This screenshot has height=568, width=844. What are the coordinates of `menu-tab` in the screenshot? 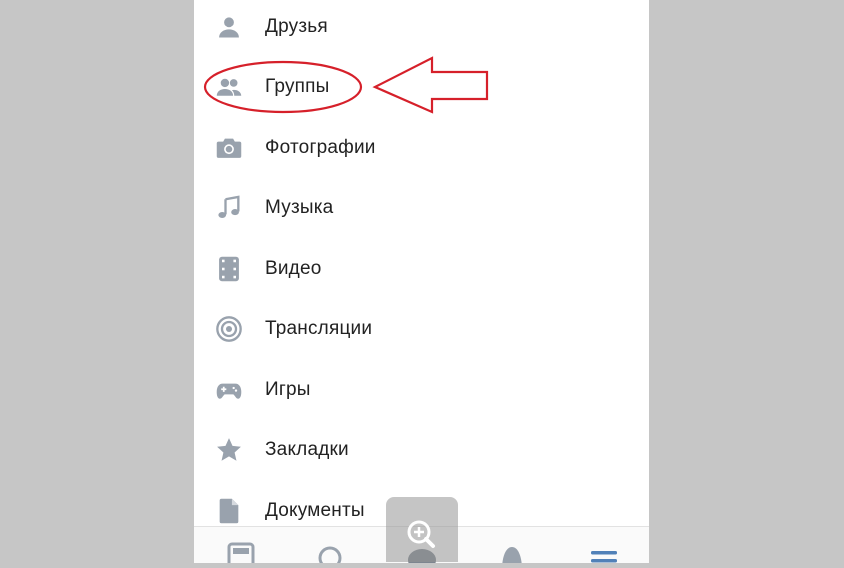 It's located at (603, 545).